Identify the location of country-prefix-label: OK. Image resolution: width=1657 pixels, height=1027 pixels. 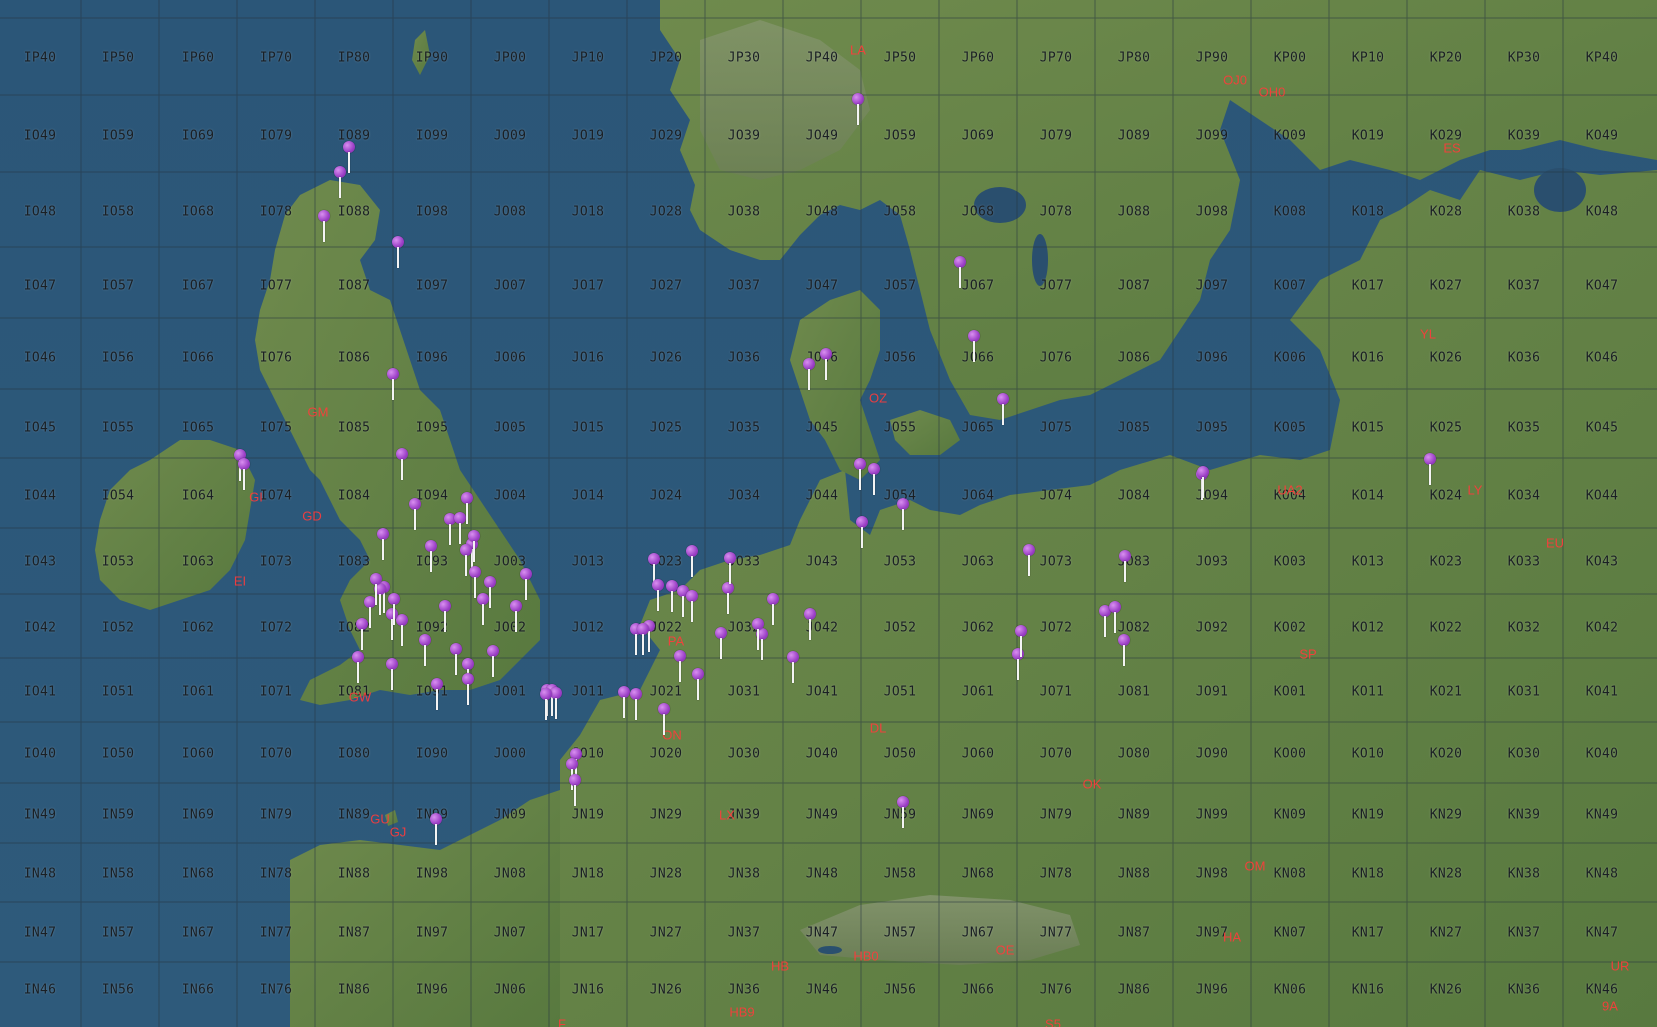
(1092, 784).